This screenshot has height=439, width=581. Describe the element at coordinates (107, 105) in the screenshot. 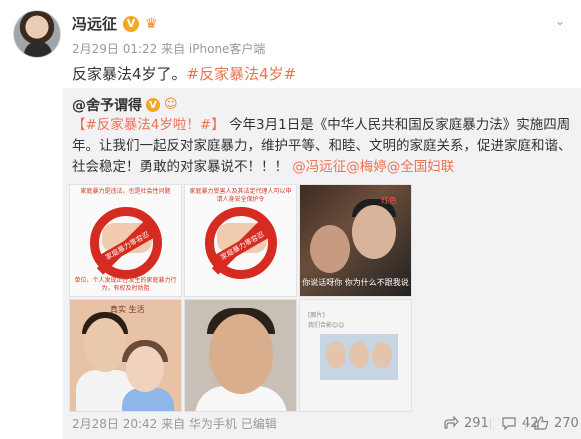

I see `repost-author-name: @舍予谓得` at that location.